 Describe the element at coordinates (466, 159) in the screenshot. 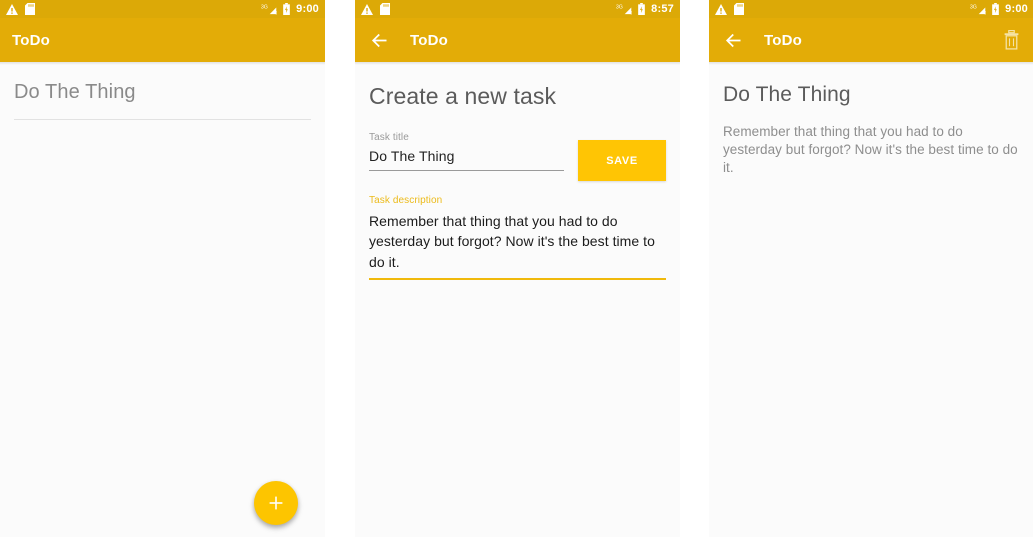

I see `task-title-input: Do The Thing` at that location.